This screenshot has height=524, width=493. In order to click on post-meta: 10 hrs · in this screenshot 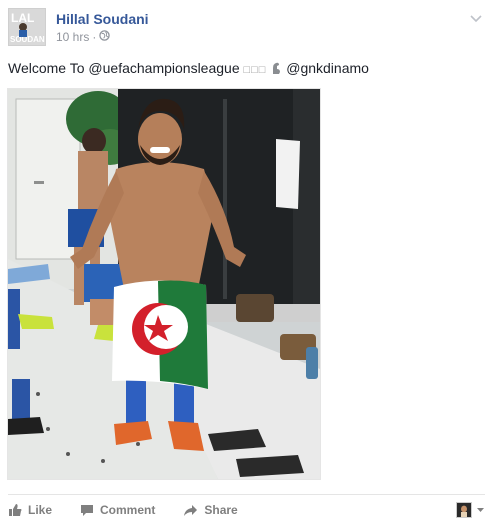, I will do `click(83, 37)`.